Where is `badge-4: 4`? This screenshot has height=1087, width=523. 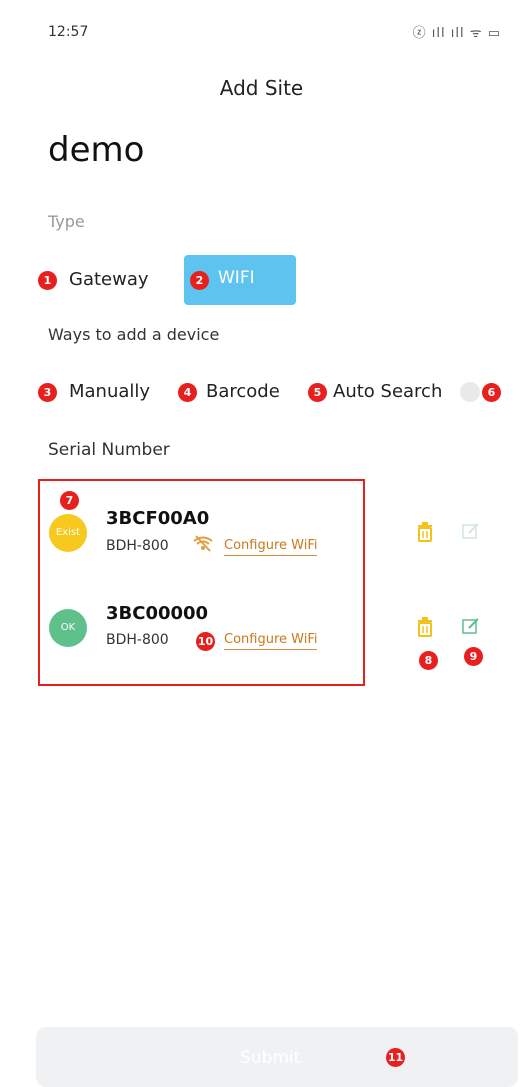 badge-4: 4 is located at coordinates (187, 392).